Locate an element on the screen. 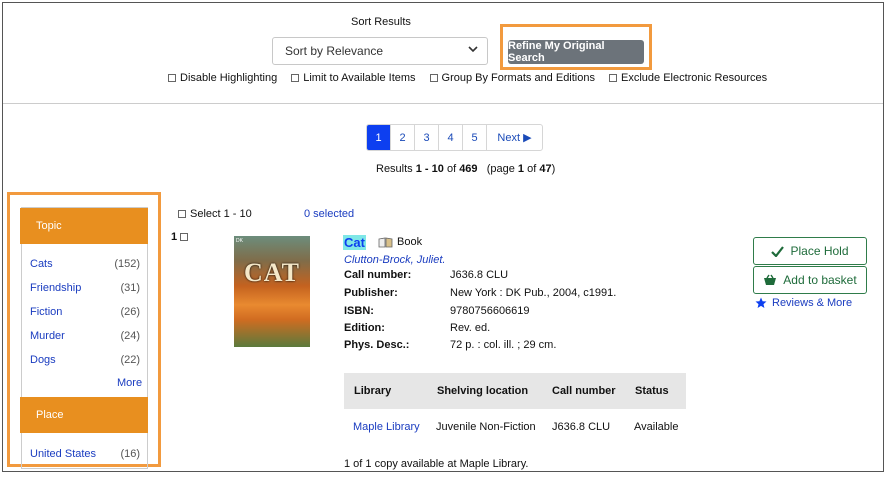 The width and height of the screenshot is (888, 481). facet-label: Fiction is located at coordinates (46, 312).